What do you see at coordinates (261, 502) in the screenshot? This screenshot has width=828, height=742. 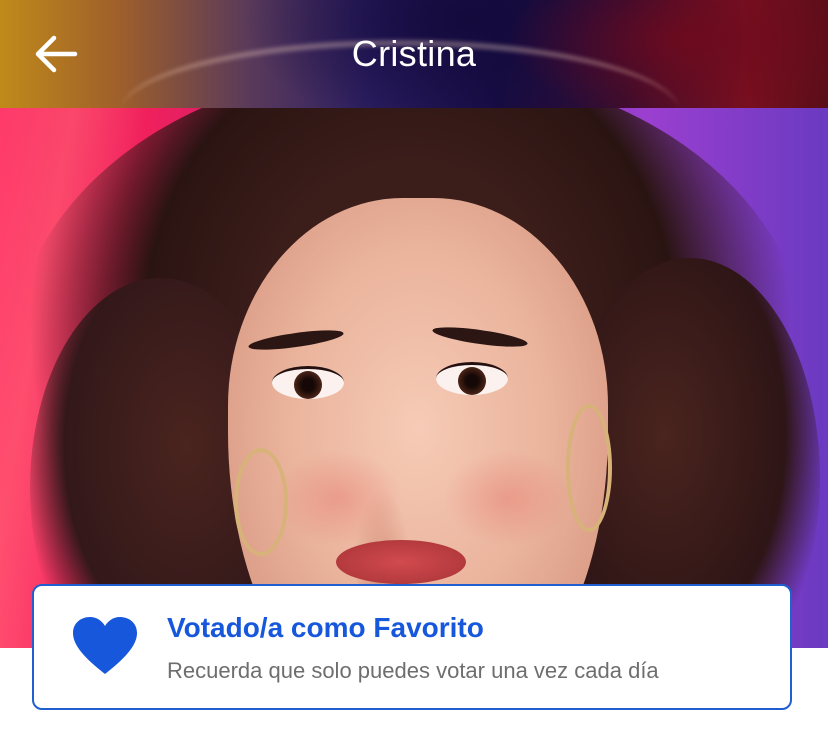 I see `photo-earring-left` at bounding box center [261, 502].